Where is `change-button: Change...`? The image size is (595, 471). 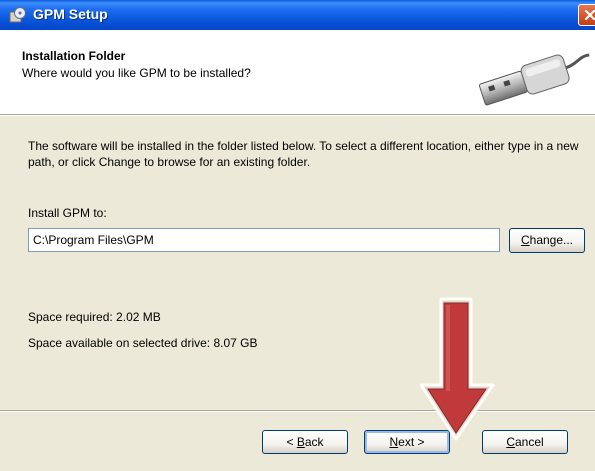 change-button: Change... is located at coordinates (547, 240).